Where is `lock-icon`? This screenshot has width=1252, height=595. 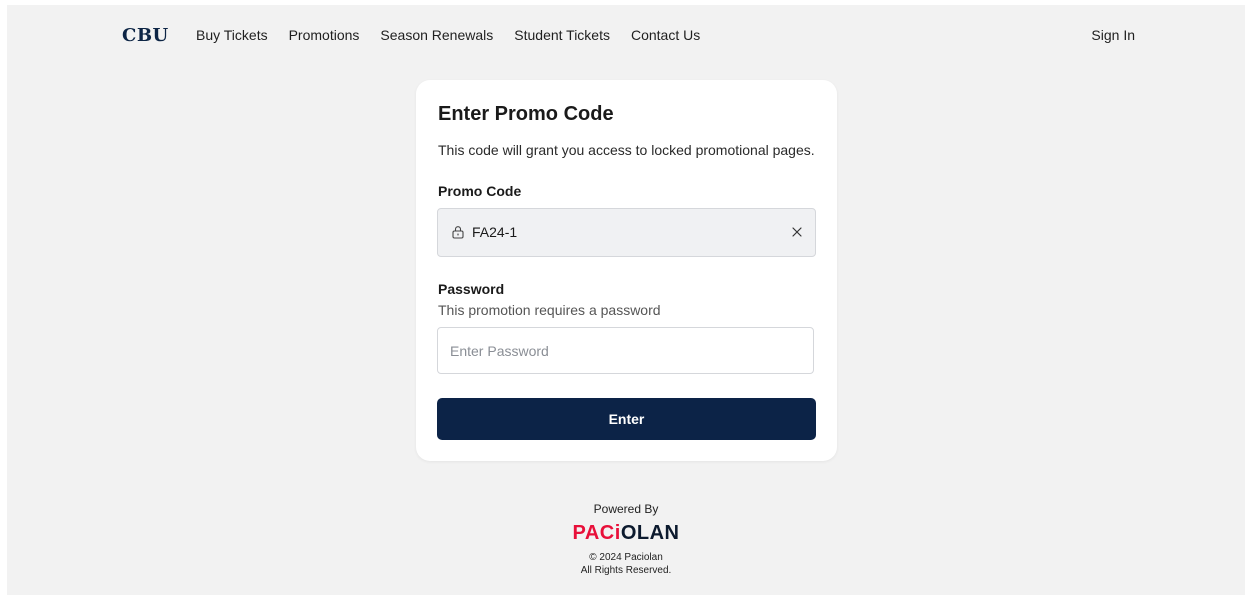 lock-icon is located at coordinates (458, 232).